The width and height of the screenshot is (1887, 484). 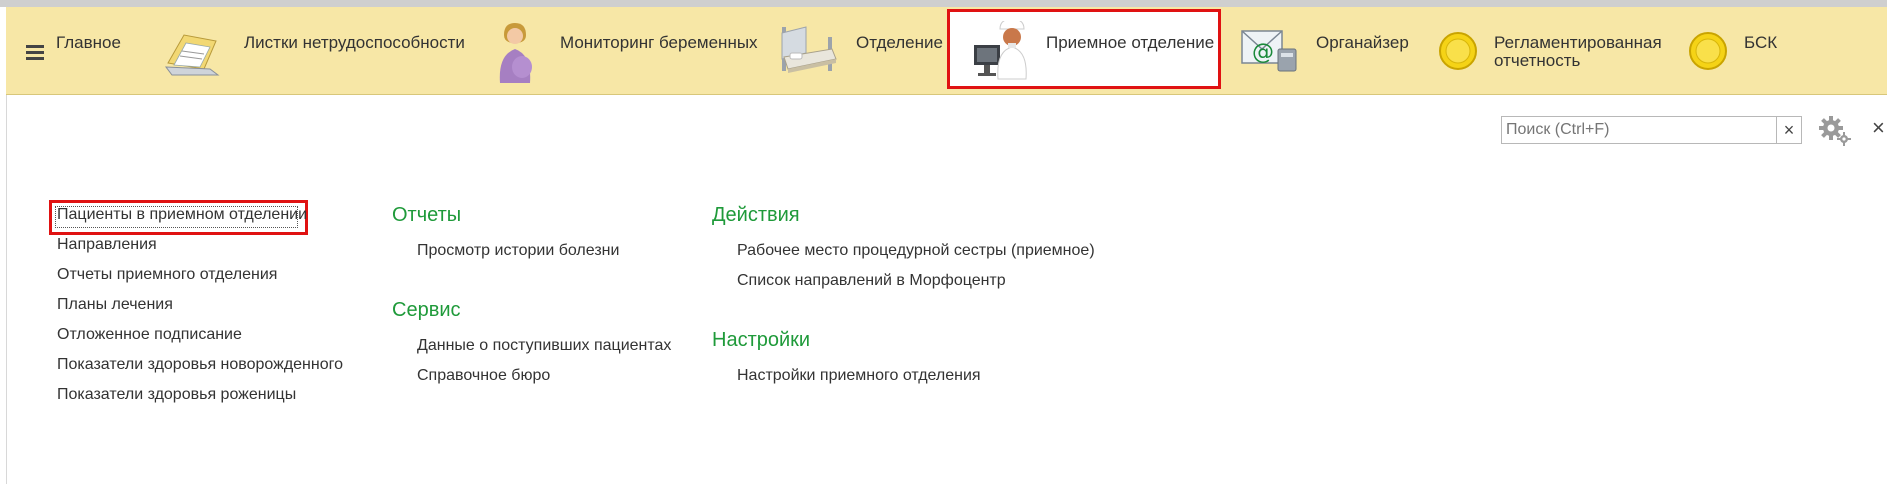 I want to click on nav-admission: Приемное отделение, so click(x=1085, y=50).